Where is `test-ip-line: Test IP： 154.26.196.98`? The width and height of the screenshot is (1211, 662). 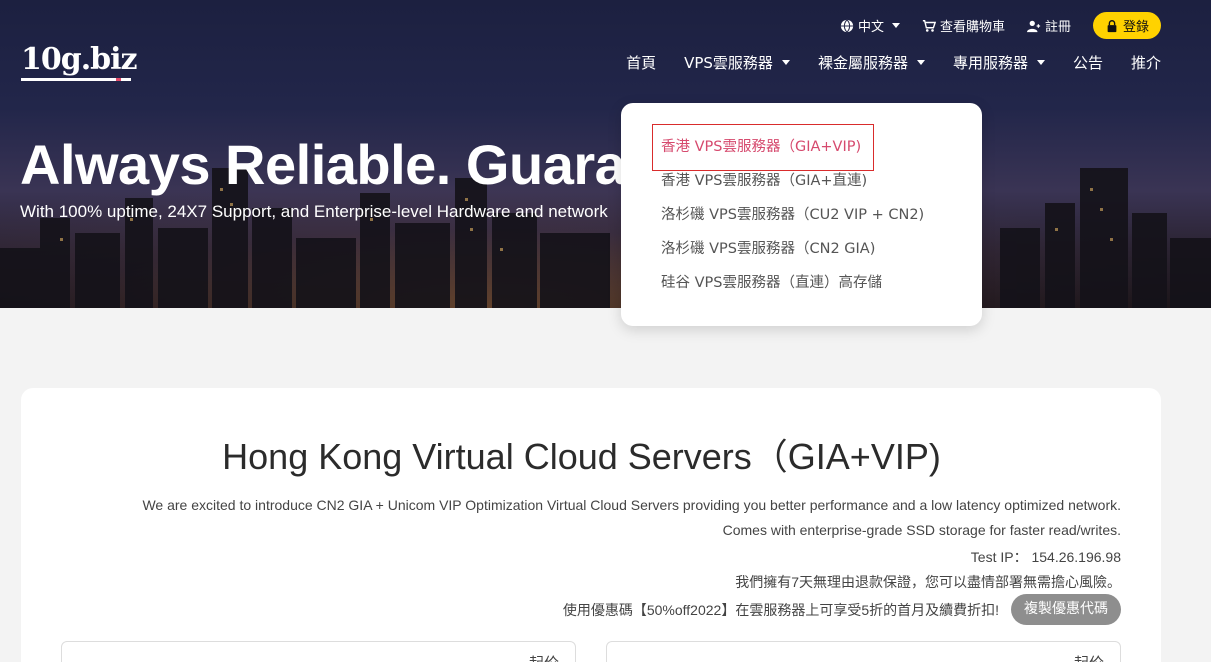 test-ip-line: Test IP： 154.26.196.98 is located at coordinates (1045, 557).